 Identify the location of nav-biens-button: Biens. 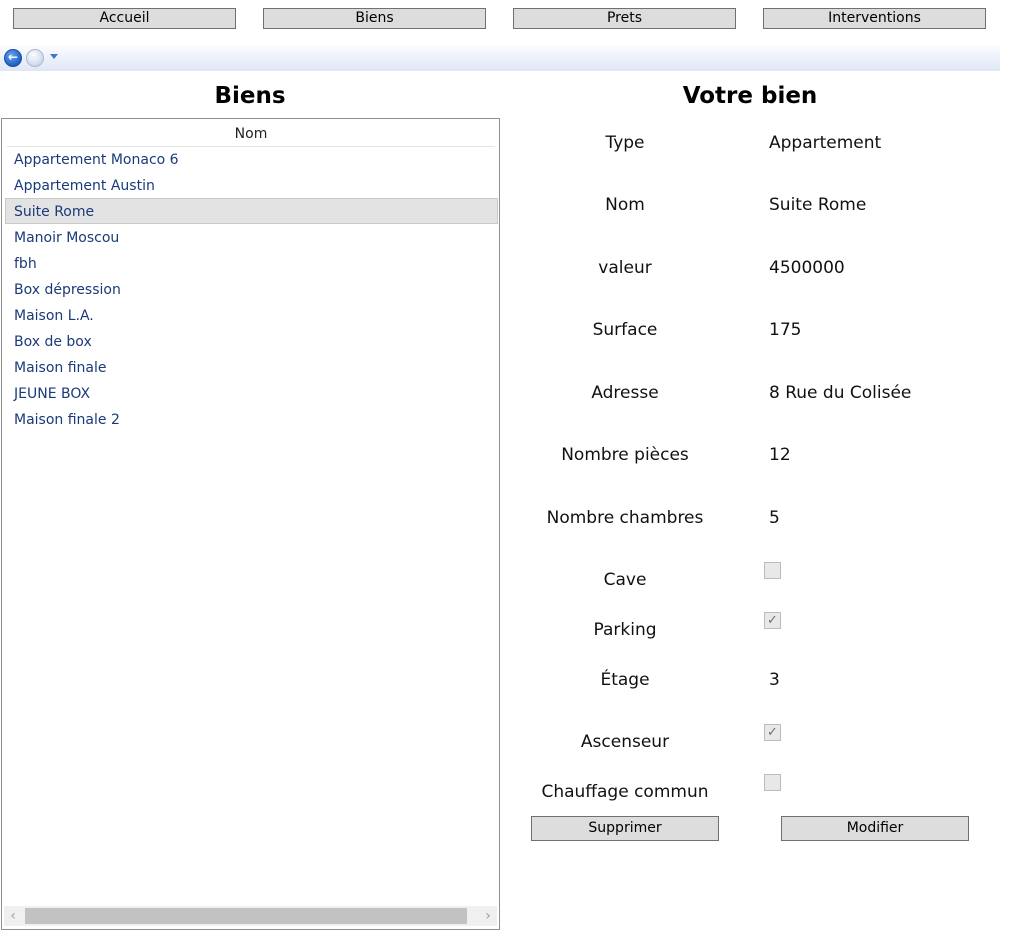
(374, 18).